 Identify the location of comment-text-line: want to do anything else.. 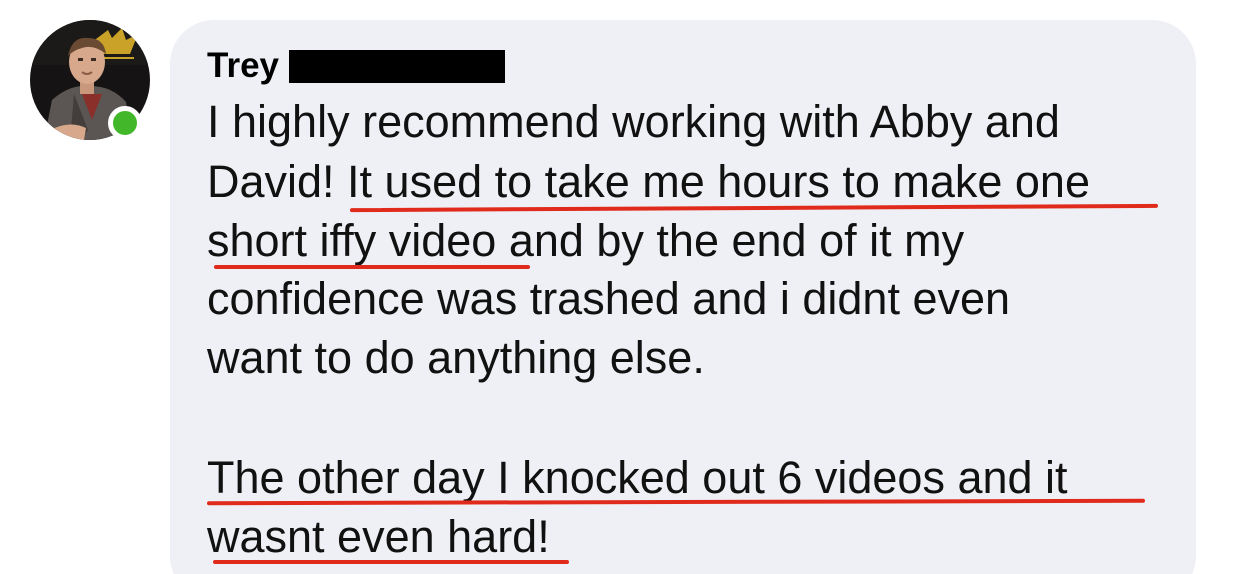
(456, 357).